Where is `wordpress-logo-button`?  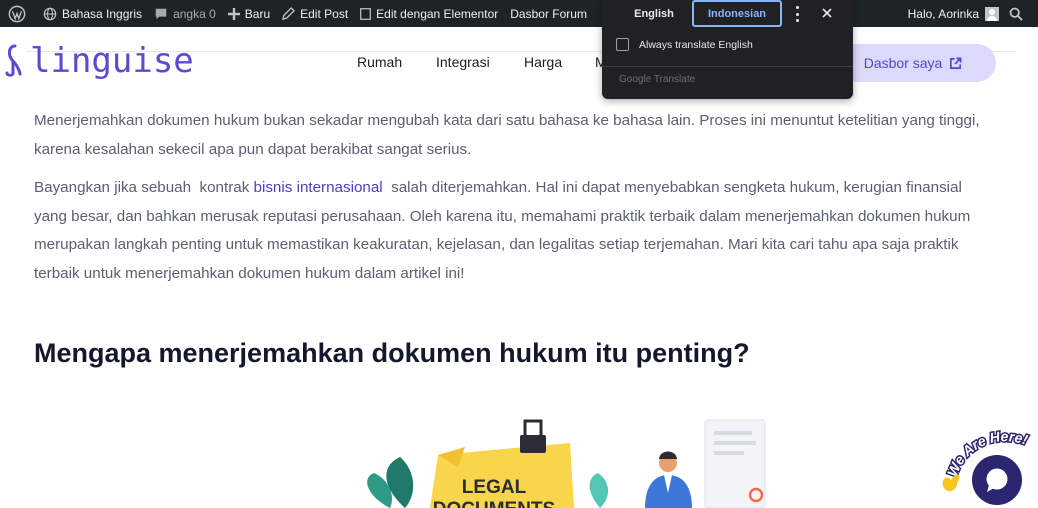
wordpress-logo-button is located at coordinates (18, 13).